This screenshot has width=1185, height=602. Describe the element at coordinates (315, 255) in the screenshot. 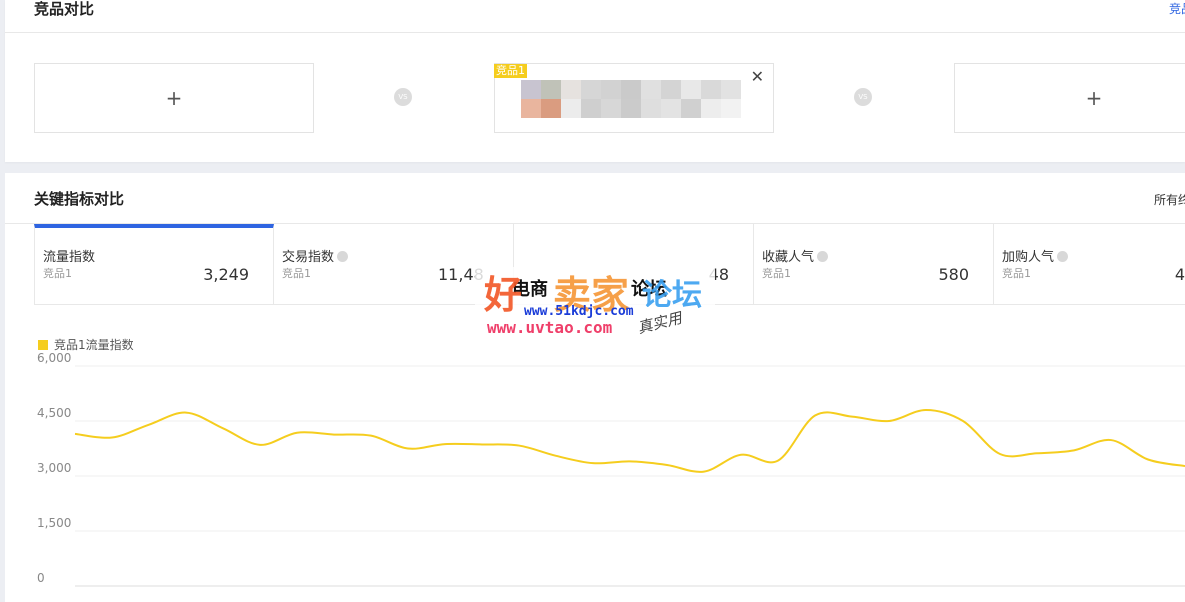

I see `metric-label: 交易指数` at that location.